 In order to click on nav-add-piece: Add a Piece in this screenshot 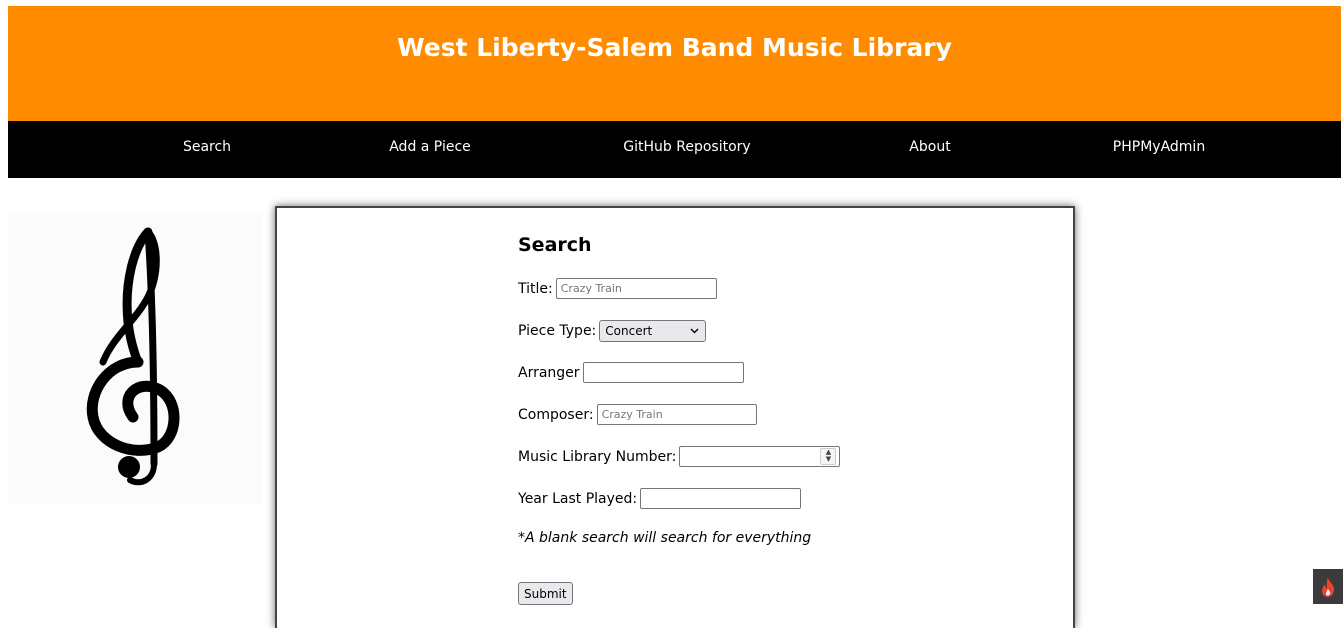, I will do `click(430, 147)`.